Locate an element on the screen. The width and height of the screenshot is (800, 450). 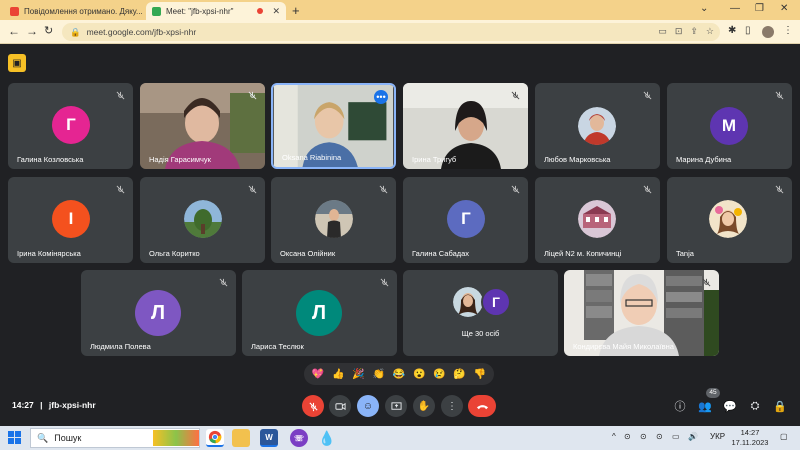
search-icon: 🔍 is located at coordinates (43, 437).